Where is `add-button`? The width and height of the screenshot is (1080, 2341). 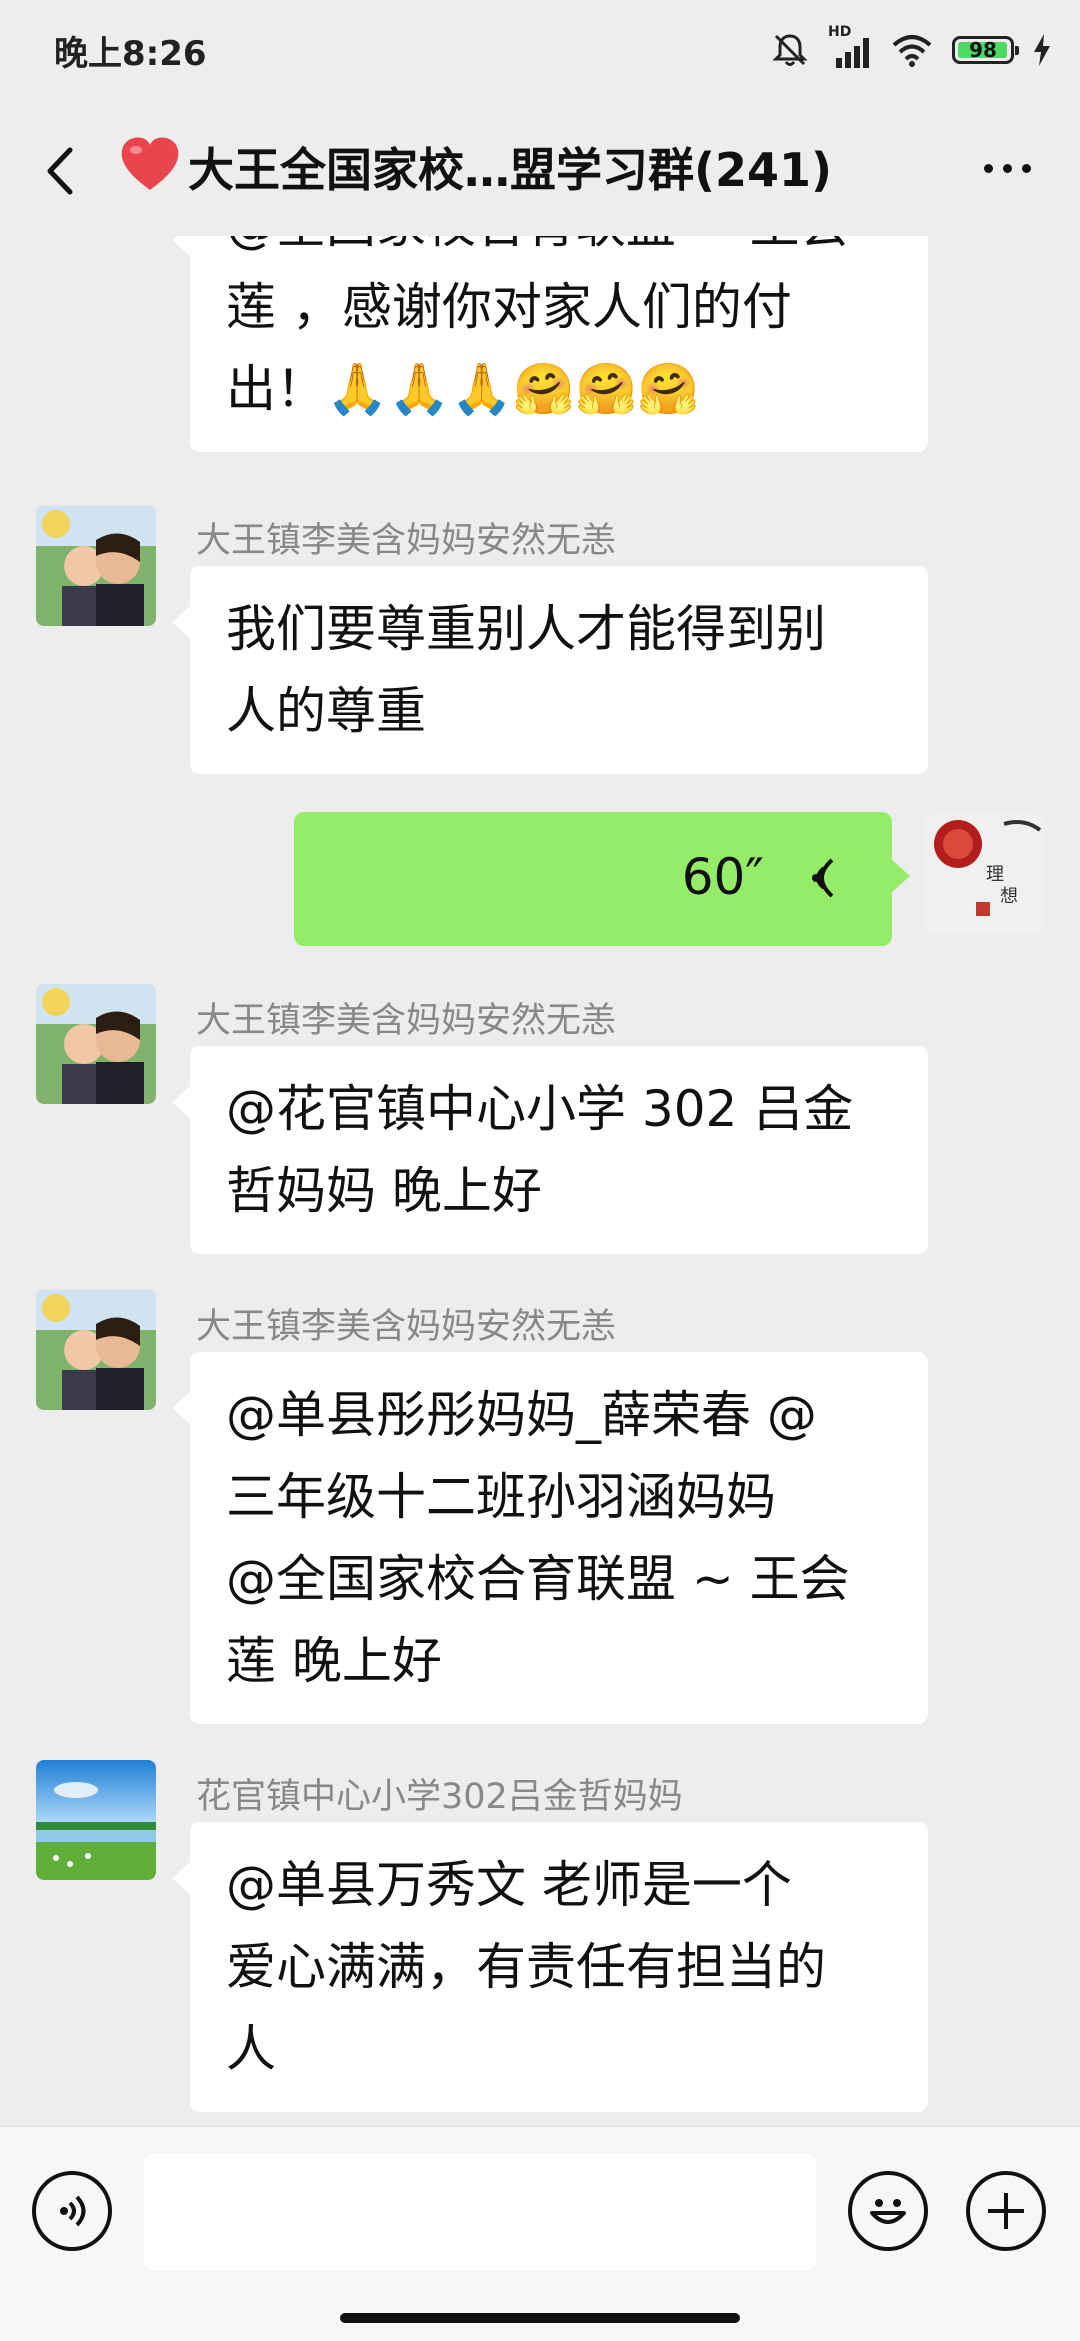 add-button is located at coordinates (1006, 2211).